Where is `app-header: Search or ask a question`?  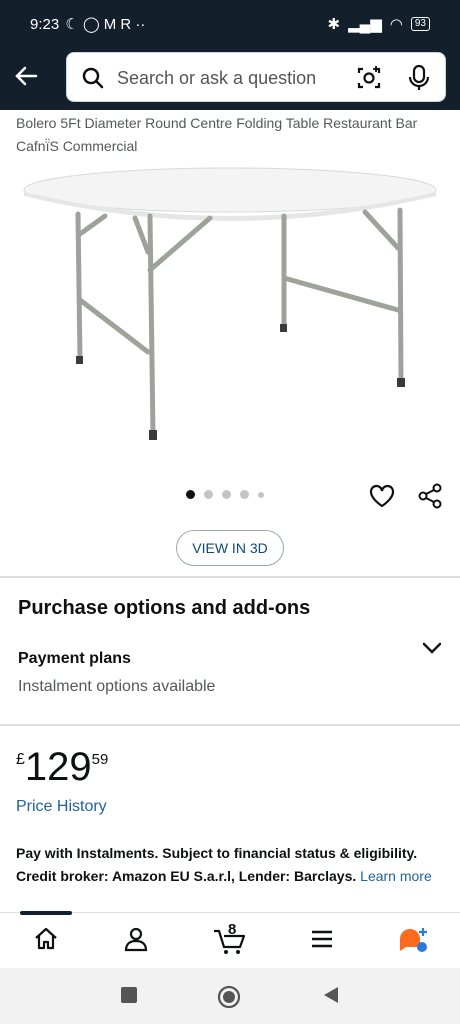 app-header: Search or ask a question is located at coordinates (230, 80).